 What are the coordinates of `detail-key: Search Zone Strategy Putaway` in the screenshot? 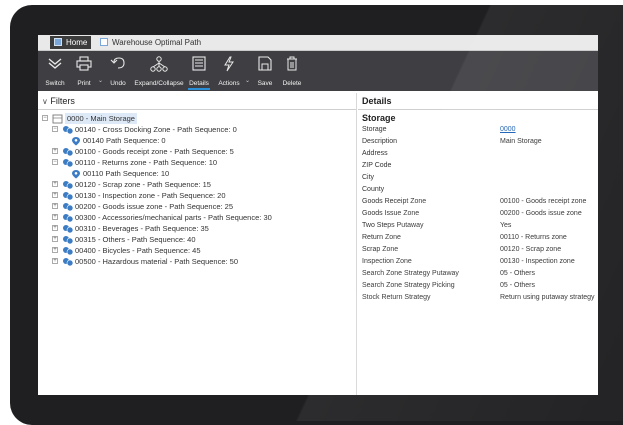 It's located at (410, 273).